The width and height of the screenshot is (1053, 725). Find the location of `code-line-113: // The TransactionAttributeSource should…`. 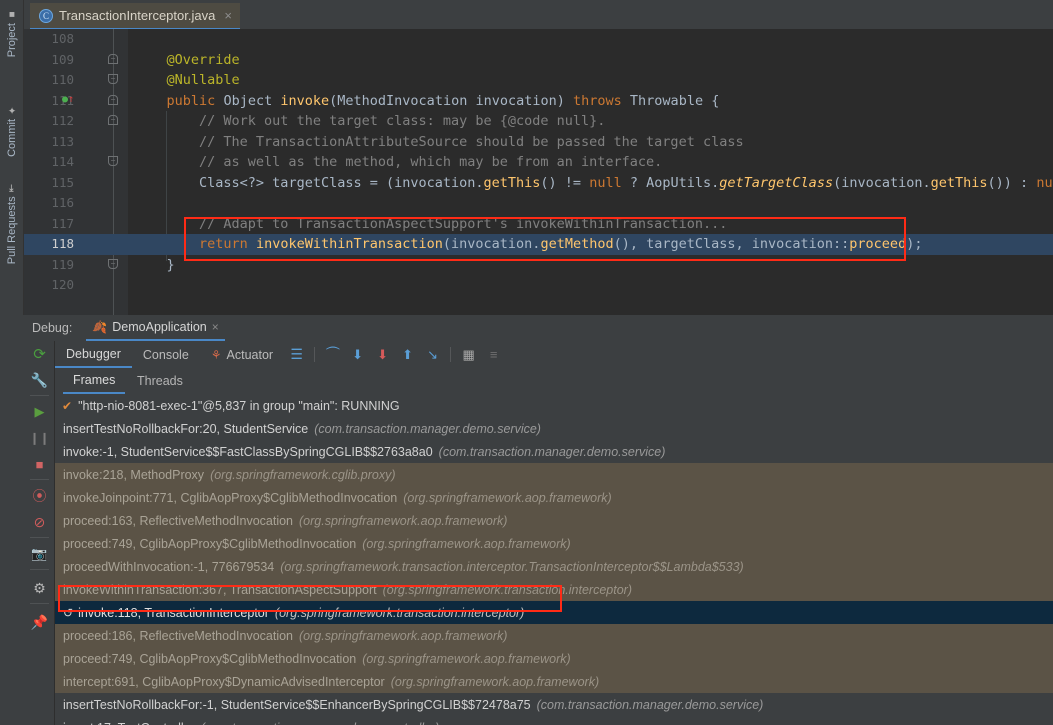

code-line-113: // The TransactionAttributeSource should… is located at coordinates (590, 142).